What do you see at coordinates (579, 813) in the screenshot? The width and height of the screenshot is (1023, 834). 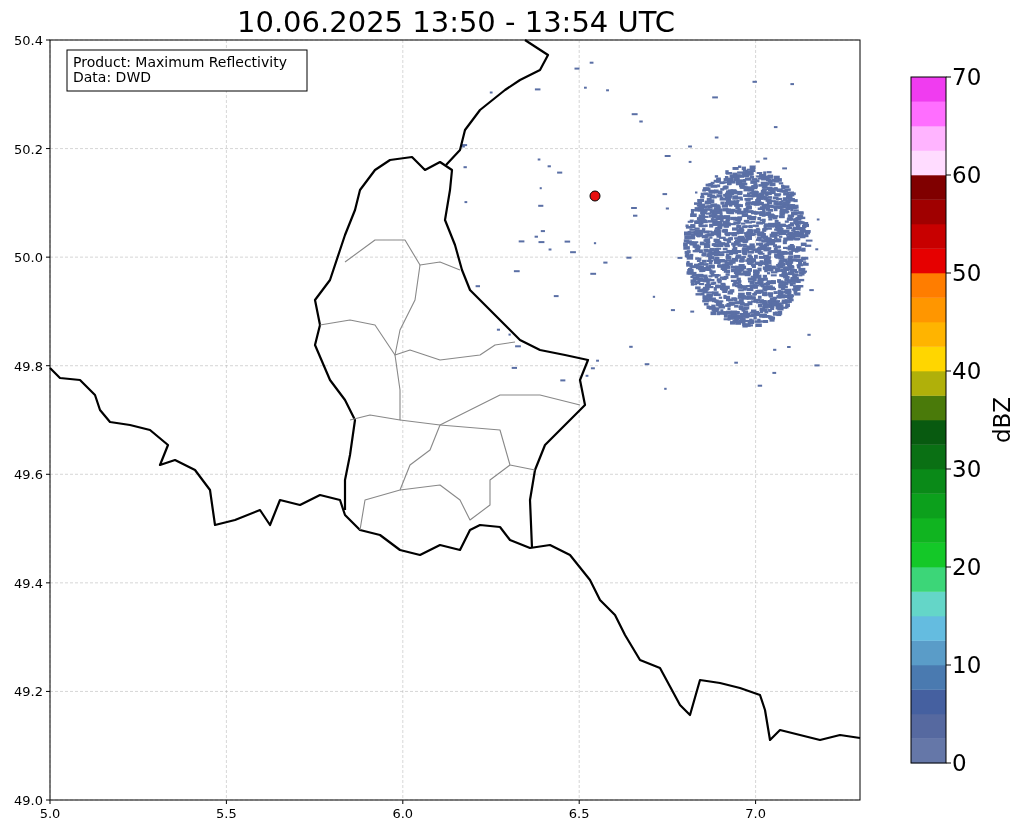 I see `x-tick-label: 6.5` at bounding box center [579, 813].